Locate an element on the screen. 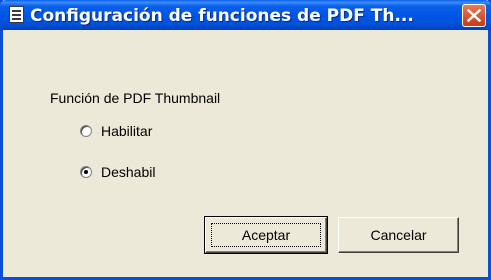 This screenshot has height=280, width=491. radio-enable-label: Habilitar is located at coordinates (126, 131).